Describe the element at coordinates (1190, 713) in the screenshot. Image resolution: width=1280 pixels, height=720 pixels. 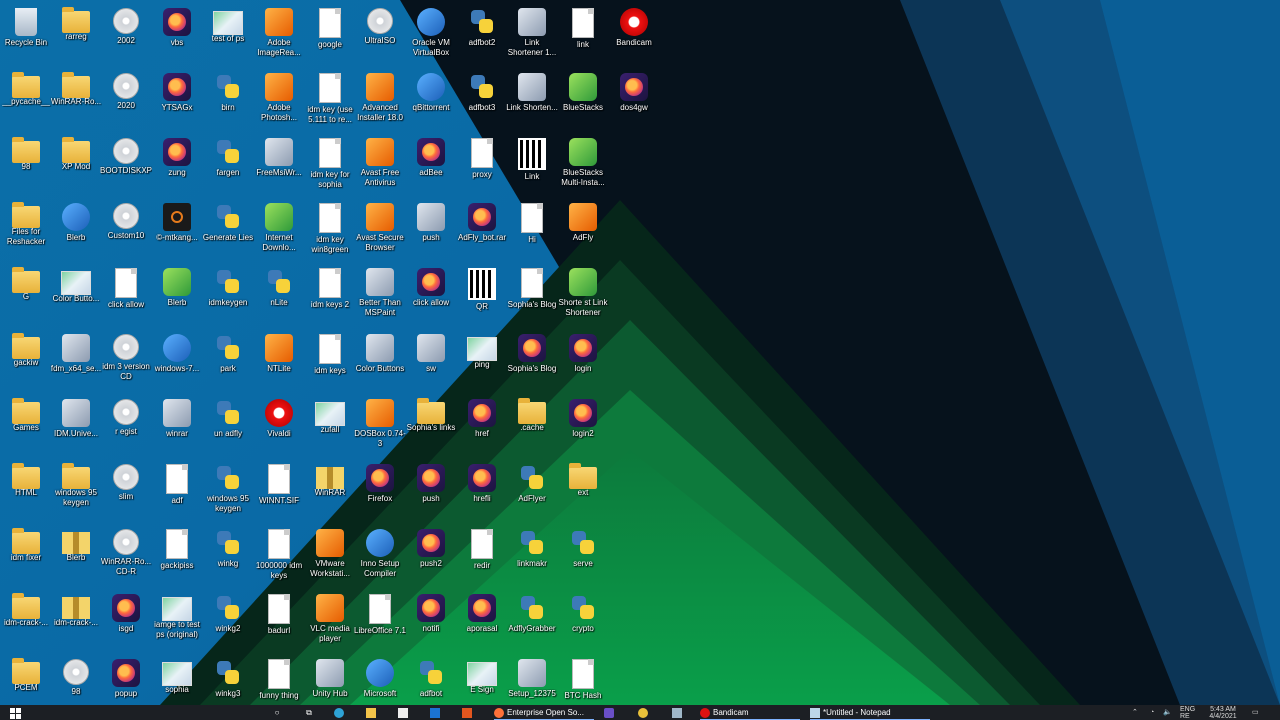
I see `language-indicator: ENG RE` at that location.